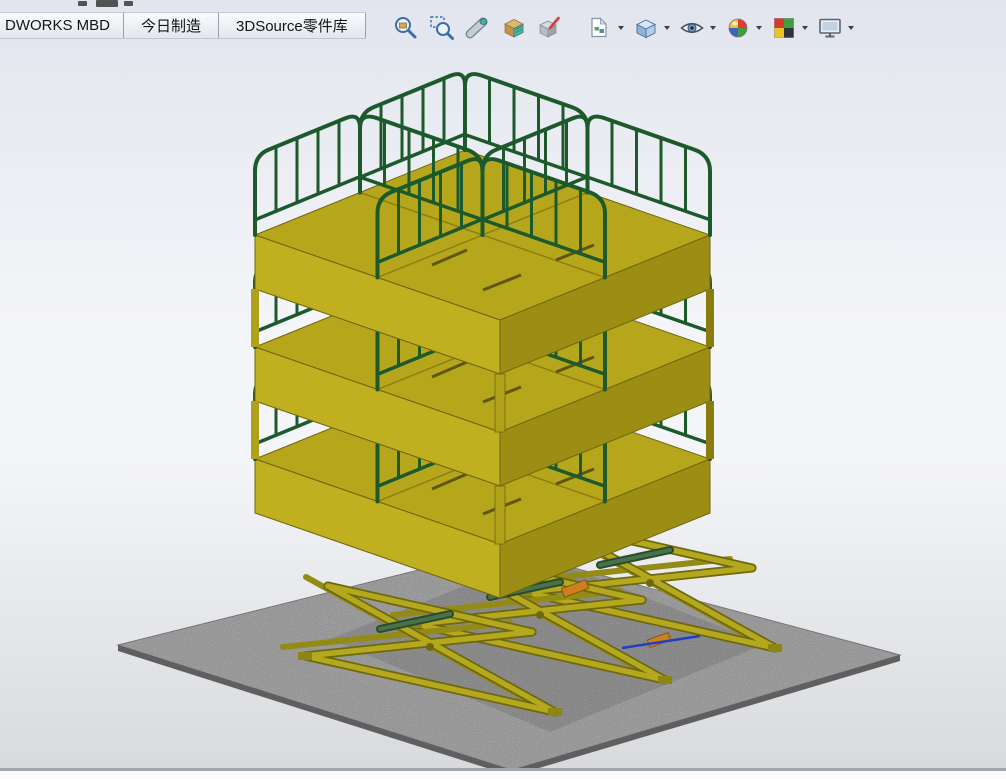  I want to click on section-view-icon, so click(514, 28).